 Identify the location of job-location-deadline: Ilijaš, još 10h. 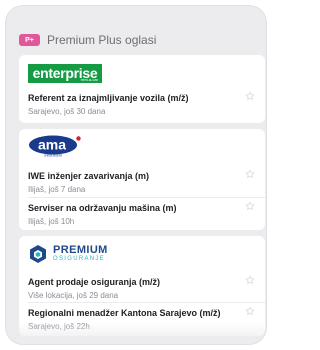
(51, 221).